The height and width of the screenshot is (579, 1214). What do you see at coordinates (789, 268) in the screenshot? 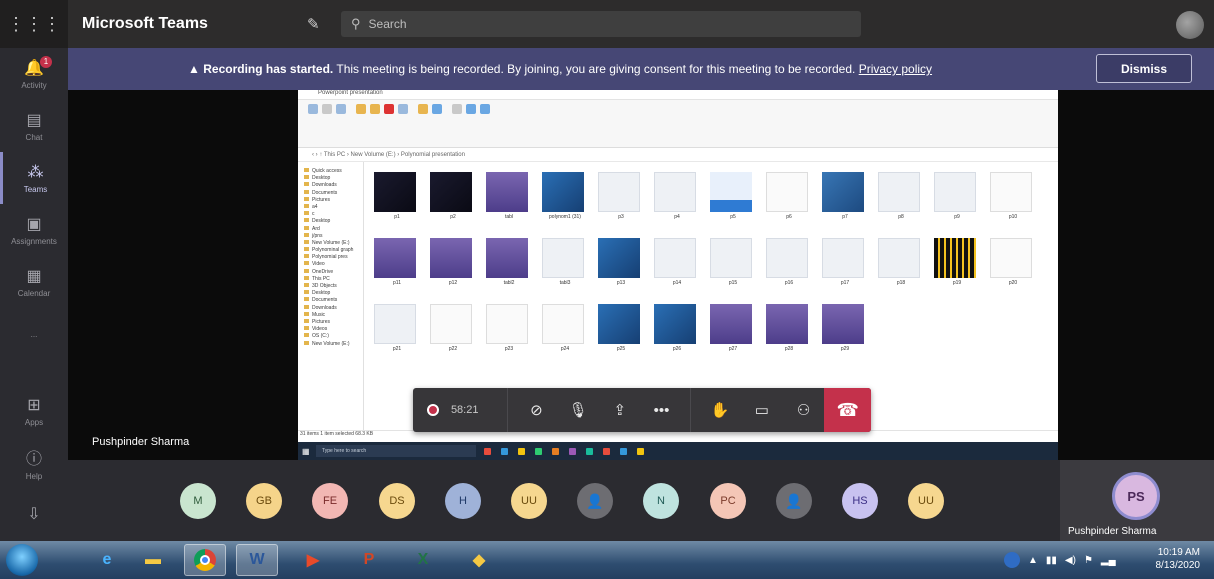
I see `file-tile: p16` at bounding box center [789, 268].